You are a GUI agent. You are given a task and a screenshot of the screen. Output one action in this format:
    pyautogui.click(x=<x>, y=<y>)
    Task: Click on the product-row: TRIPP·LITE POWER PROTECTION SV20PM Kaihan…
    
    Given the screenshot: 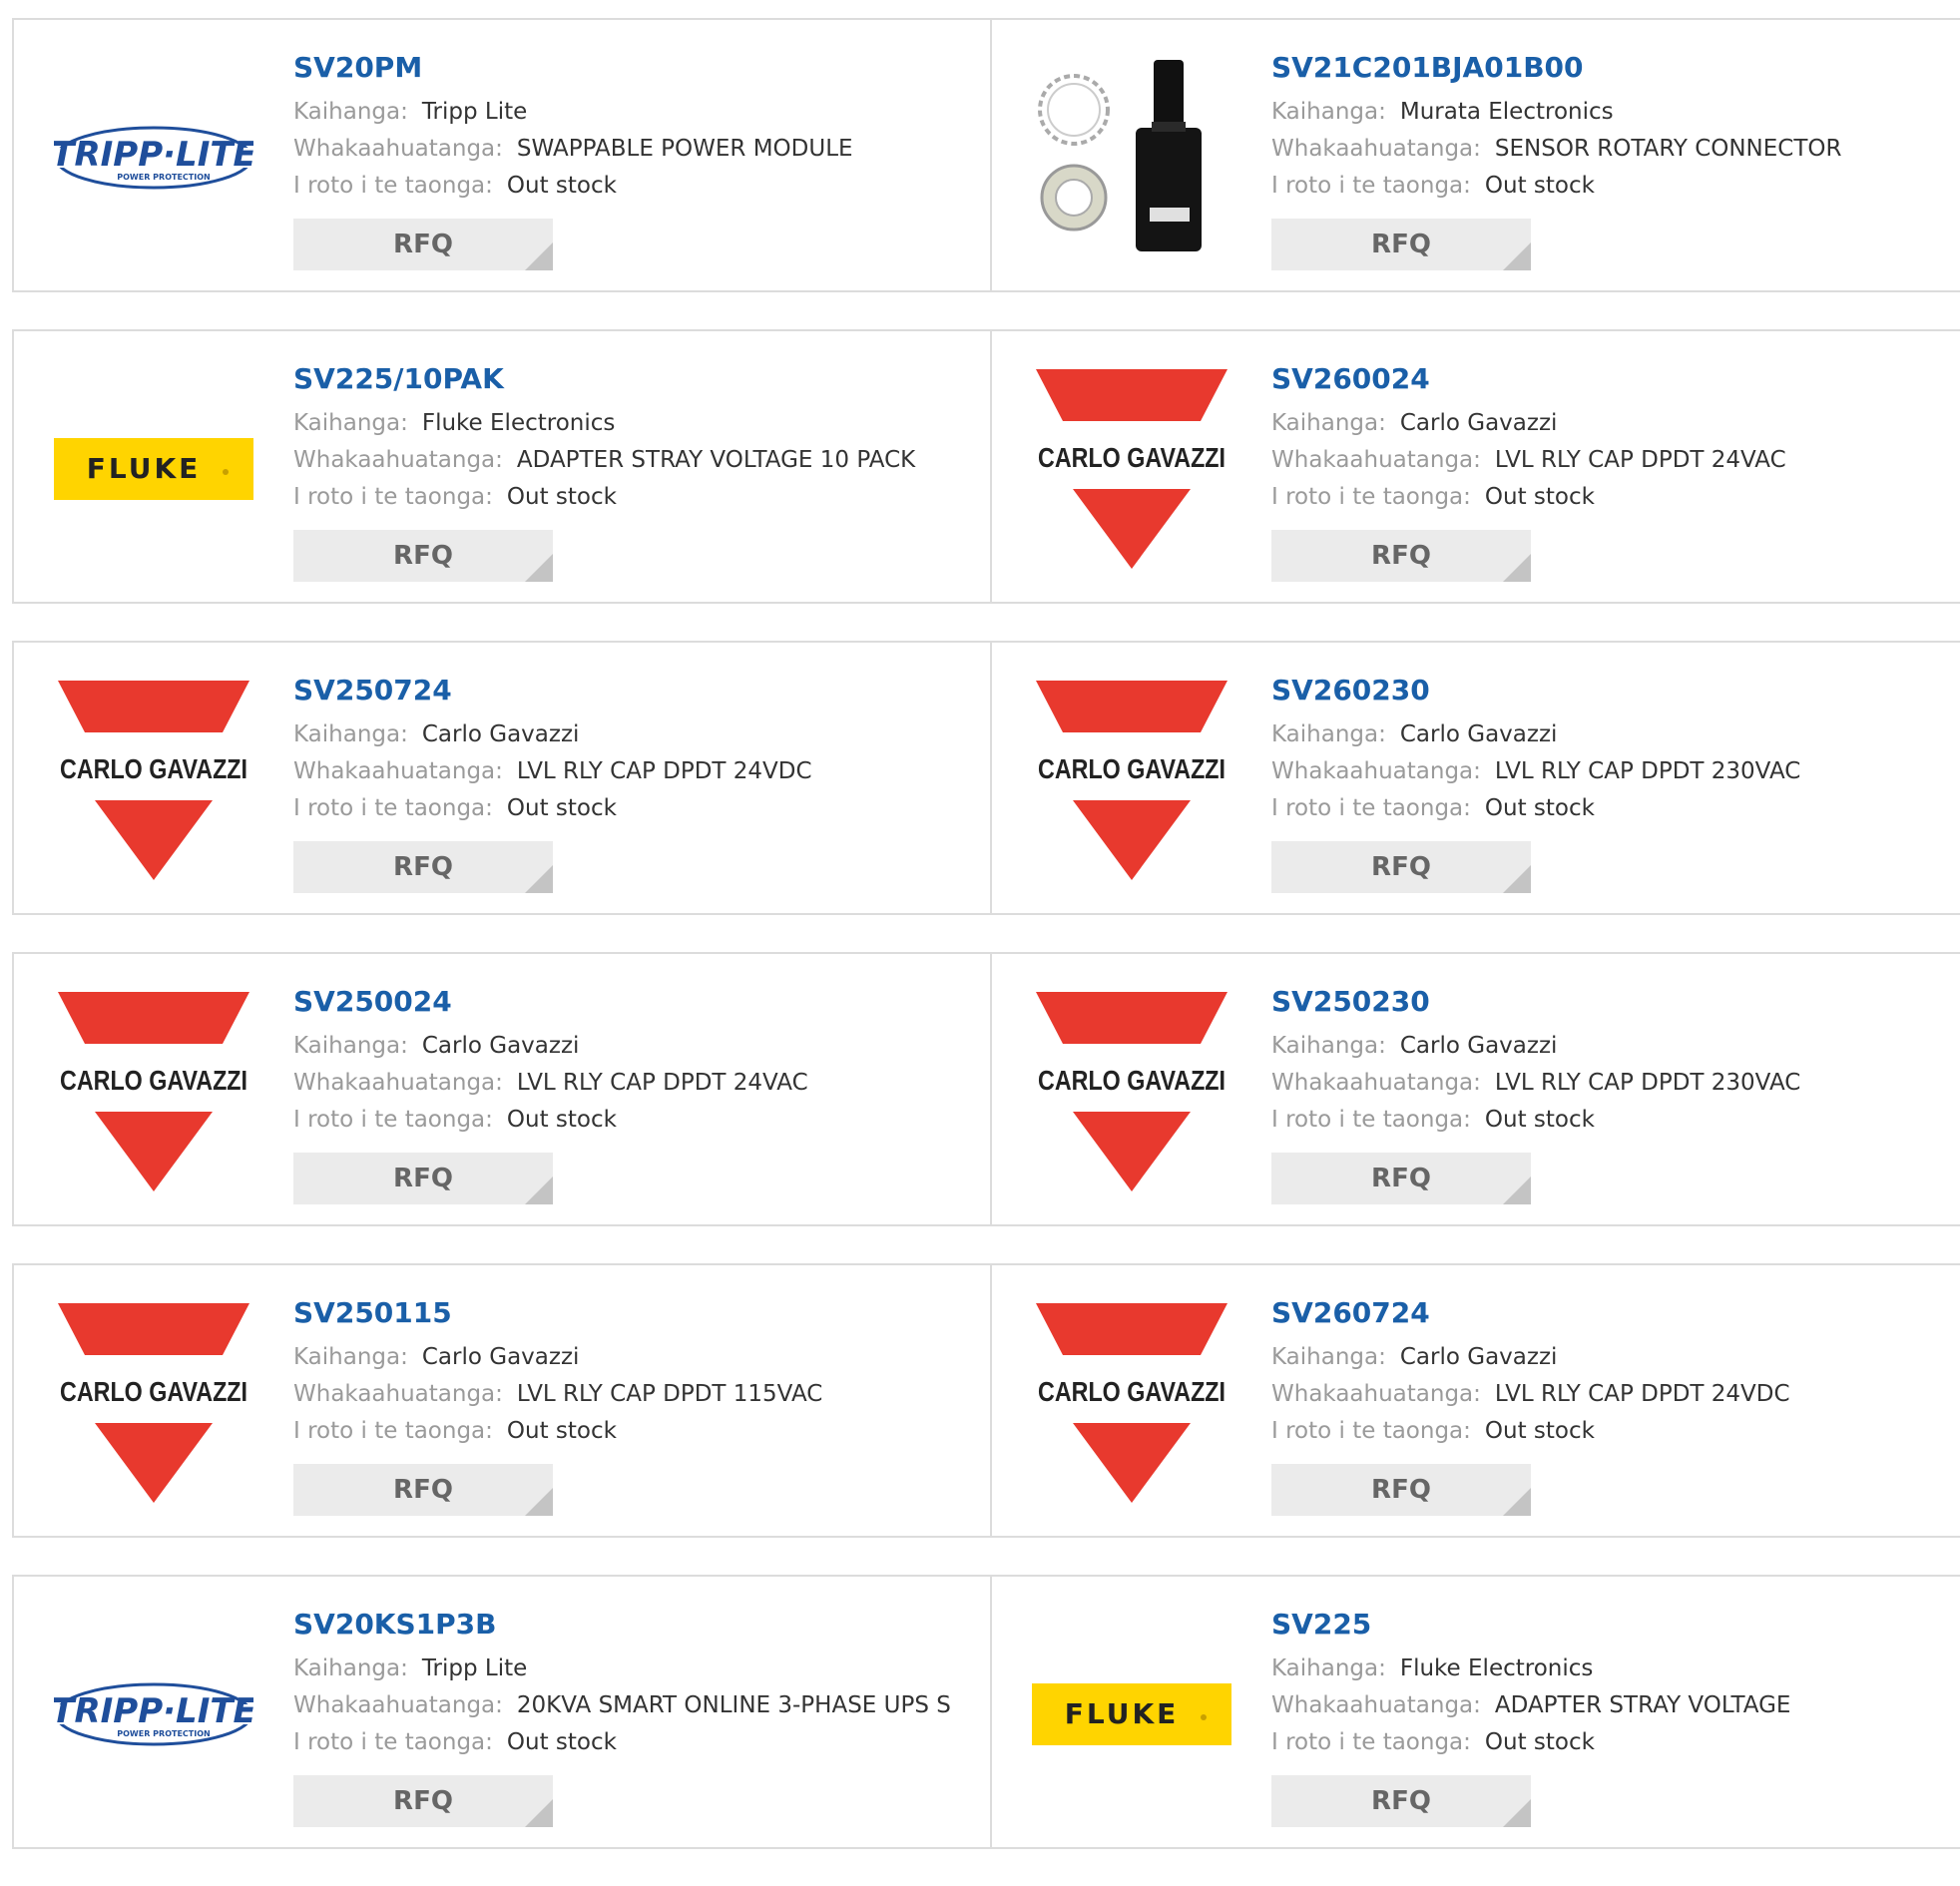 What is the action you would take?
    pyautogui.click(x=986, y=155)
    